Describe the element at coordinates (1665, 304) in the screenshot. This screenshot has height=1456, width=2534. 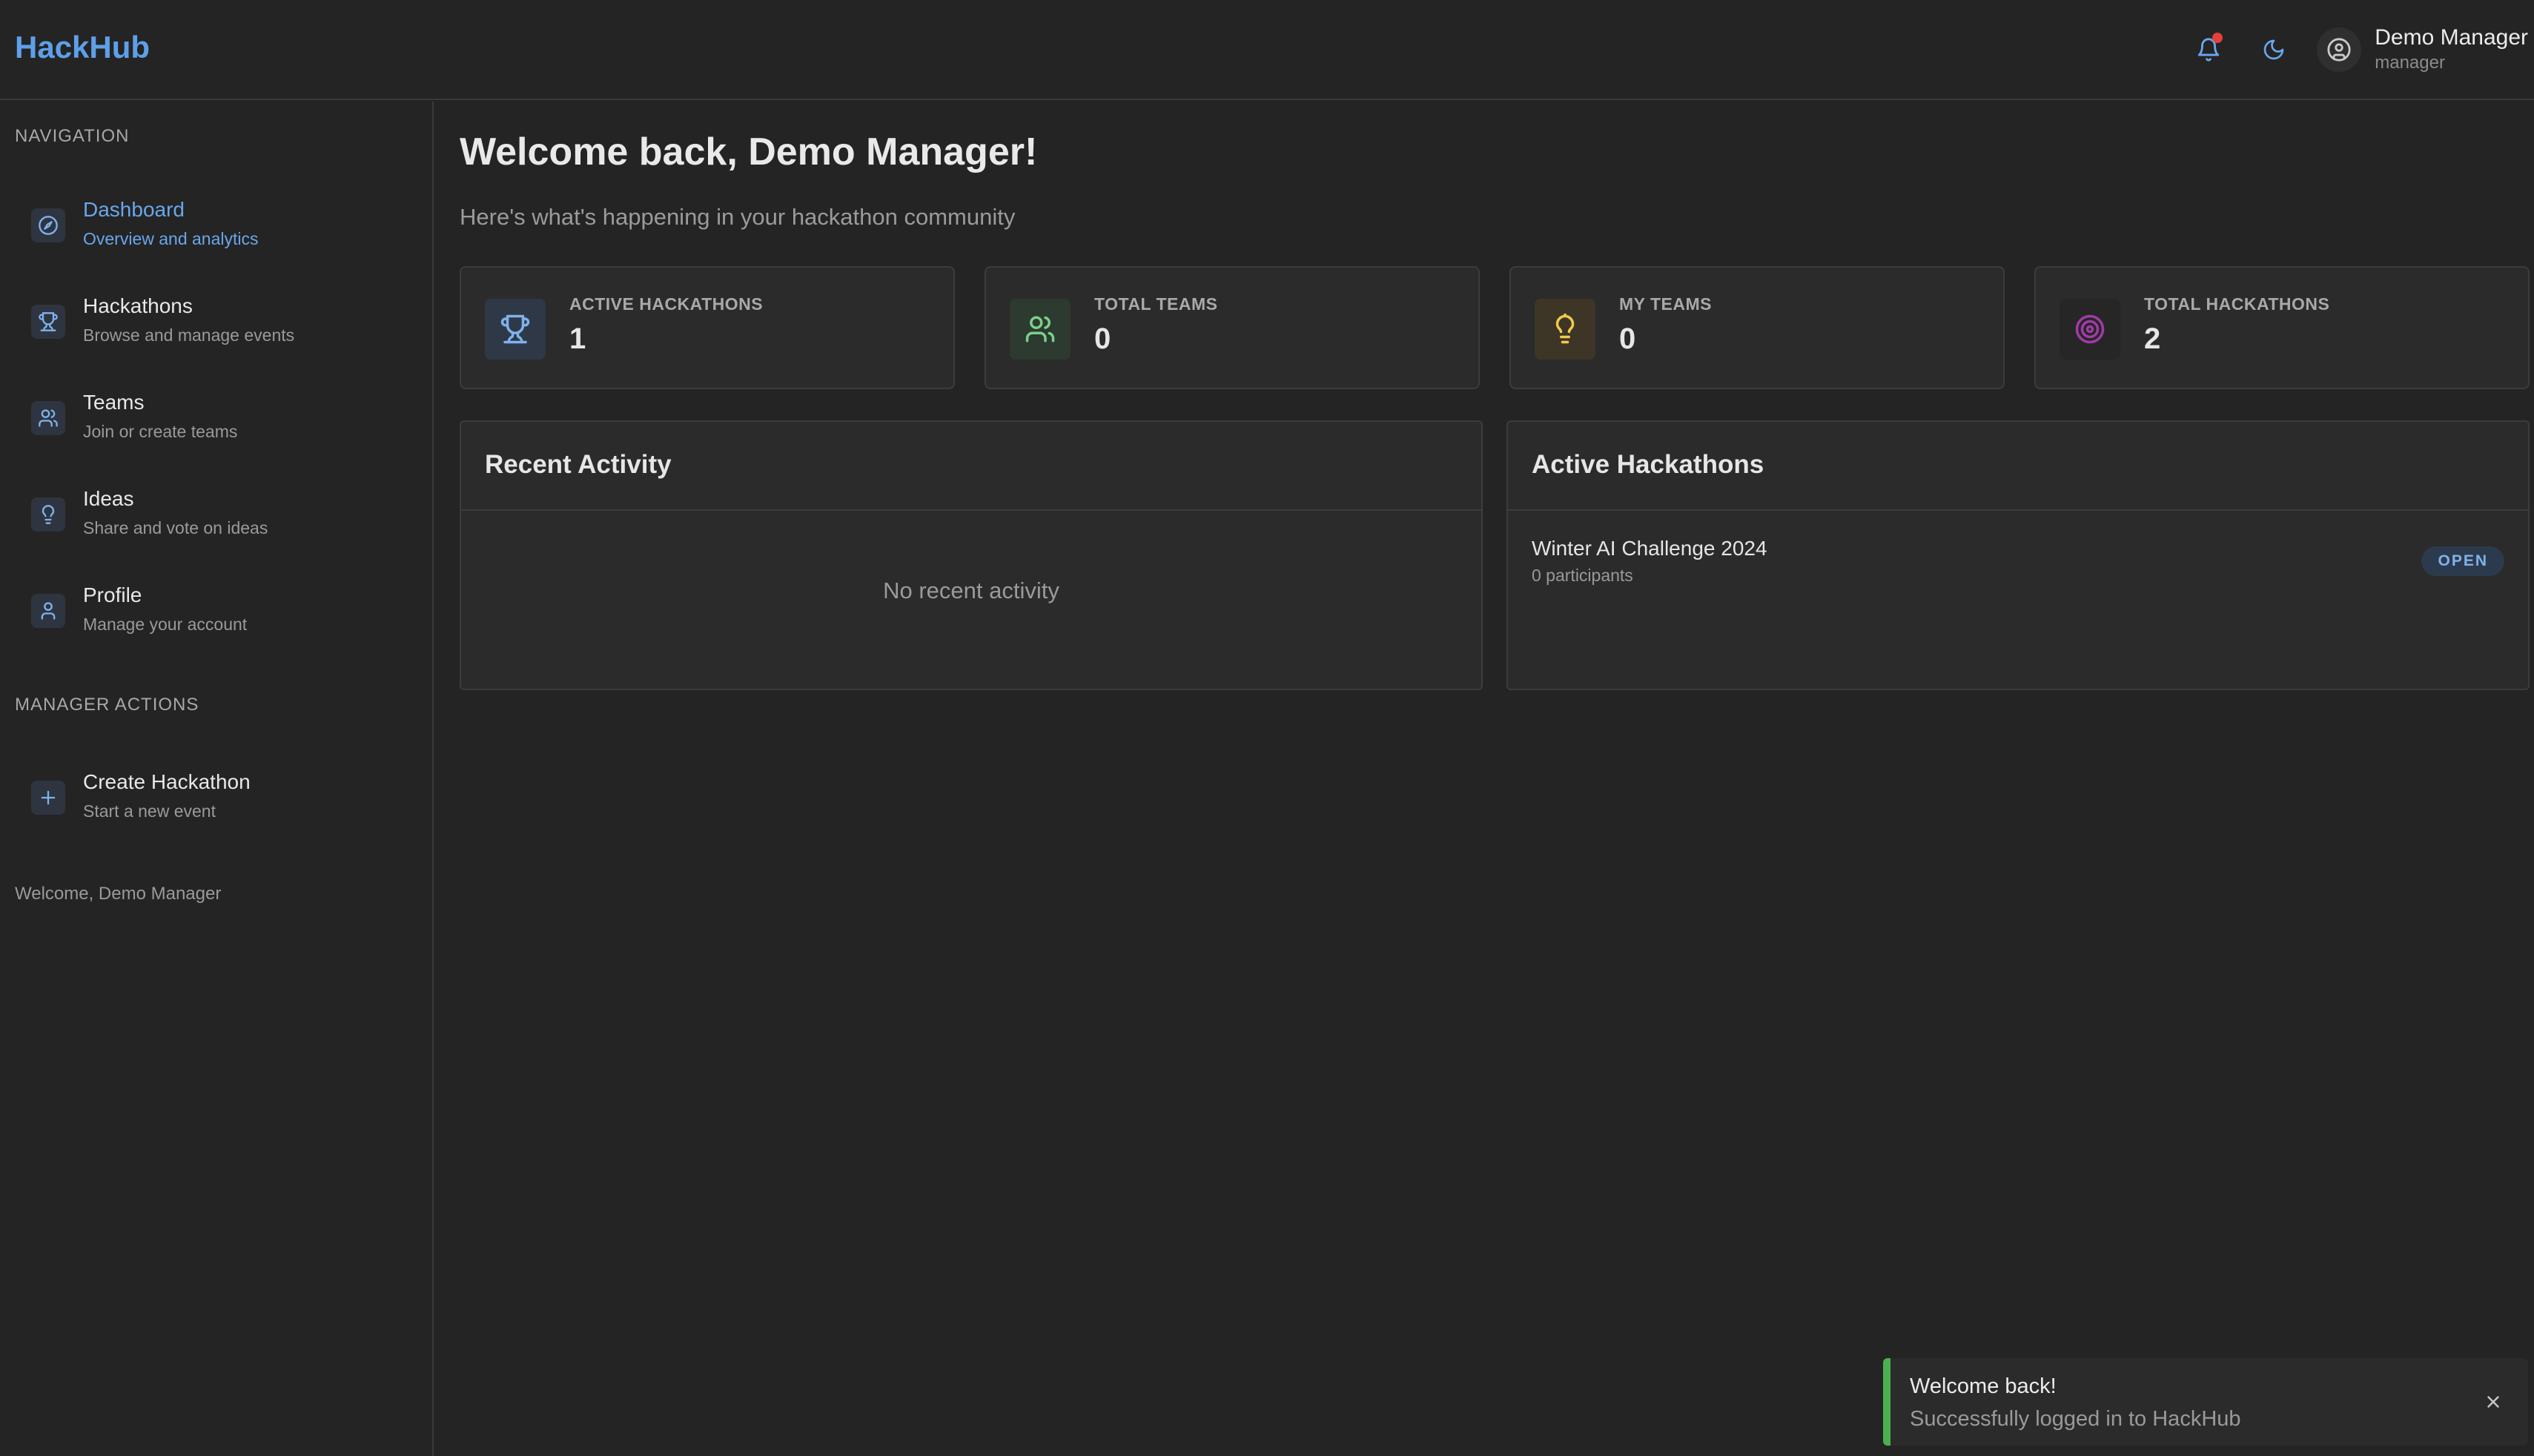
I see `stat-label: MY TEAMS` at that location.